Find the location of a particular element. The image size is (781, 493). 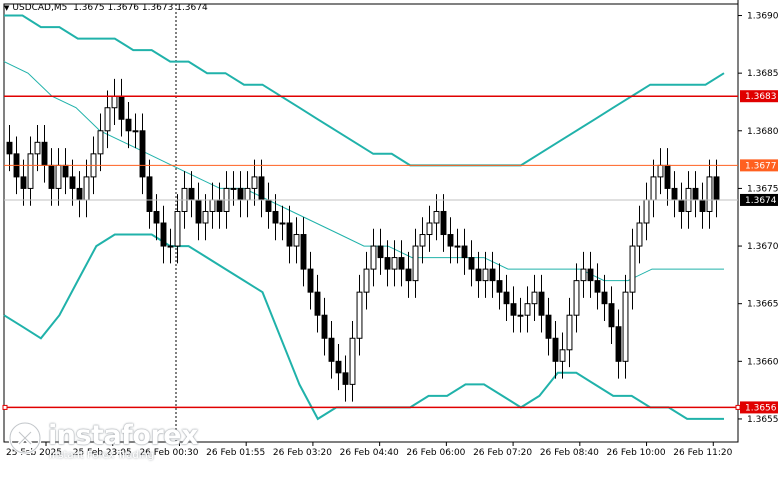

instaforex-logo: instaforex Instant Forex Trading is located at coordinates (103, 445).